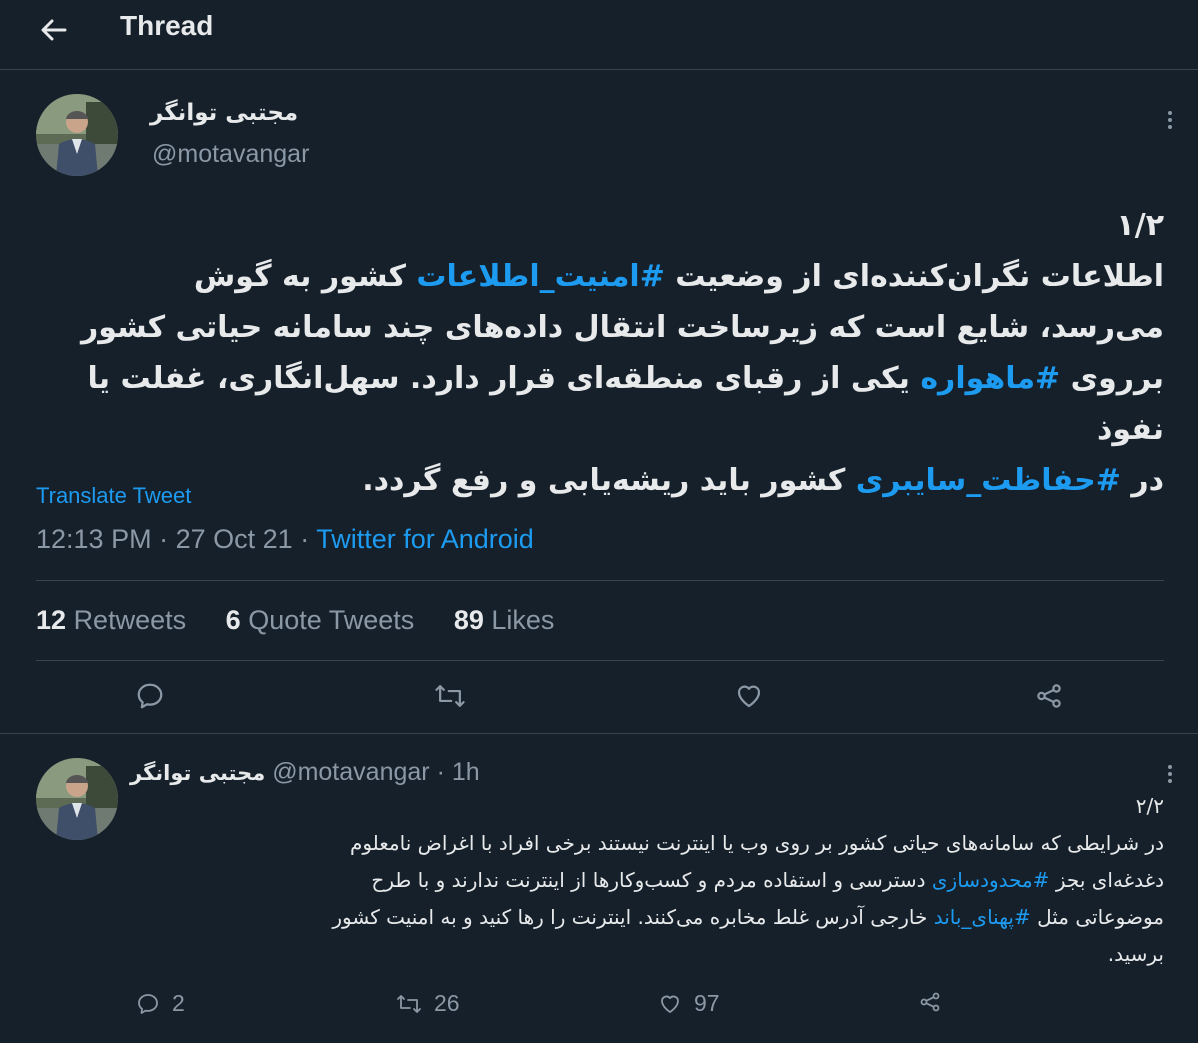  I want to click on reply-button, so click(150, 696).